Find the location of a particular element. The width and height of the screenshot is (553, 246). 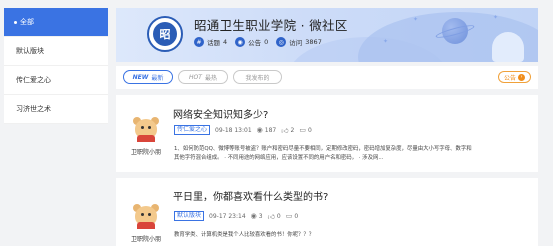

post-time: 09-17 23:14 is located at coordinates (227, 216).